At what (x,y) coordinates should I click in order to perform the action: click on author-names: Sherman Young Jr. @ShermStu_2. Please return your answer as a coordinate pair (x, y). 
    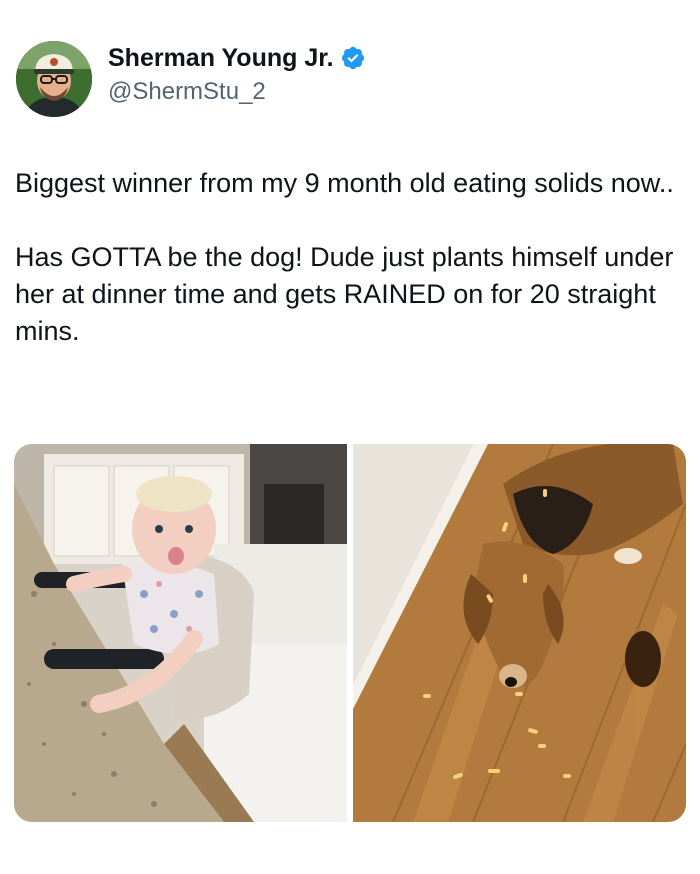
    Looking at the image, I should click on (237, 75).